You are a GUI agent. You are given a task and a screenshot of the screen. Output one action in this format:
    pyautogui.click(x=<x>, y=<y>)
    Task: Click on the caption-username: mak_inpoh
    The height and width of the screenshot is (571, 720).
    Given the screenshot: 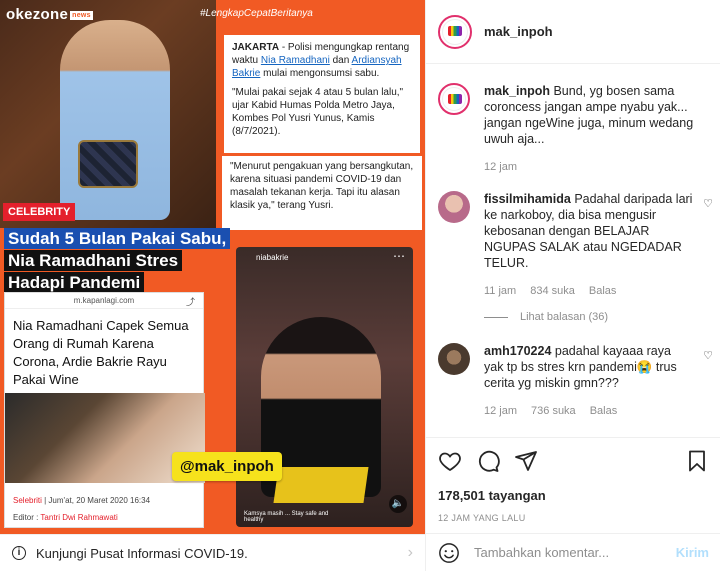 What is the action you would take?
    pyautogui.click(x=517, y=91)
    